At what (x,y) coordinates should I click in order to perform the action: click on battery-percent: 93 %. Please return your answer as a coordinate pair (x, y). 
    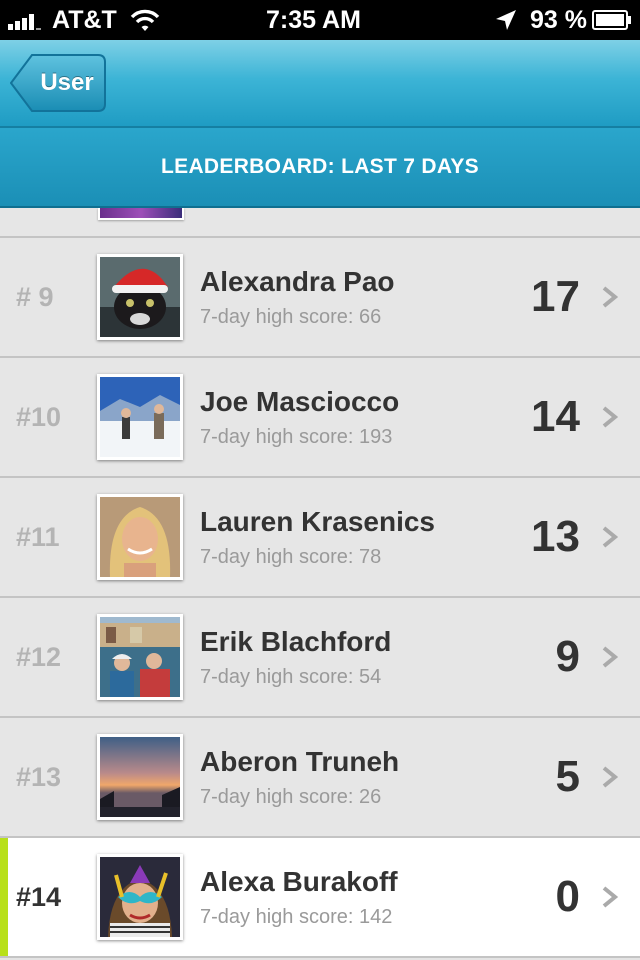
    Looking at the image, I should click on (558, 20).